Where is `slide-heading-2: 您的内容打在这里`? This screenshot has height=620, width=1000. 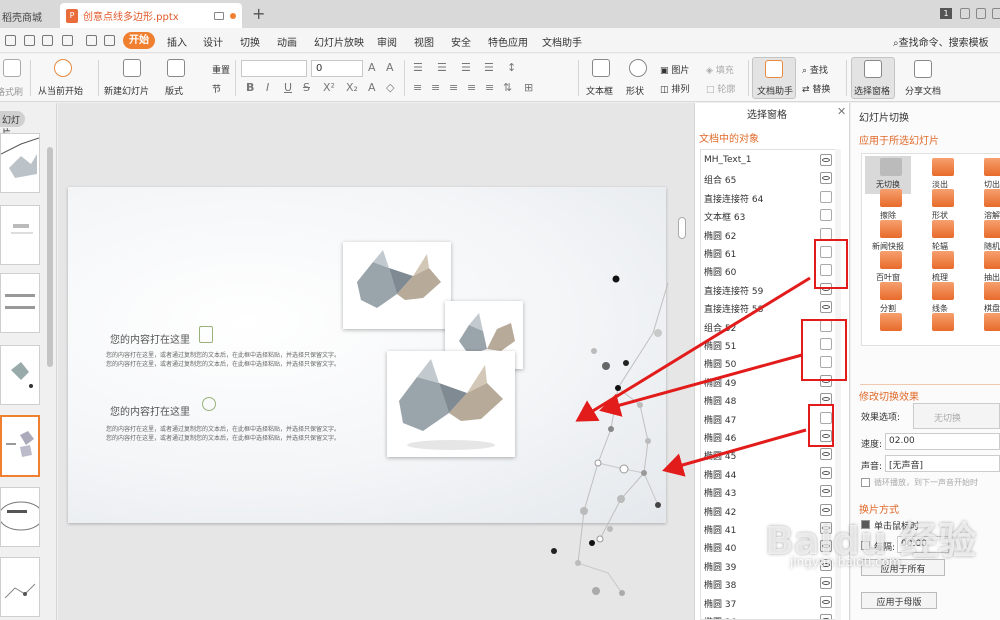 slide-heading-2: 您的内容打在这里 is located at coordinates (150, 410).